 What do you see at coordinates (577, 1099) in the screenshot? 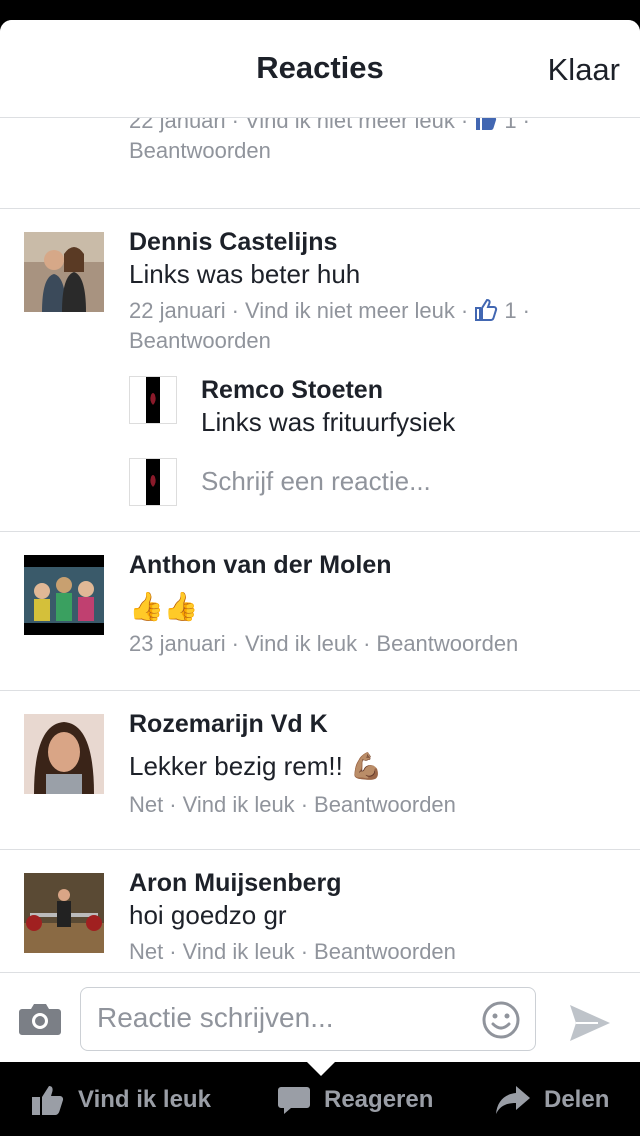
I see `share-action-label: Delen` at bounding box center [577, 1099].